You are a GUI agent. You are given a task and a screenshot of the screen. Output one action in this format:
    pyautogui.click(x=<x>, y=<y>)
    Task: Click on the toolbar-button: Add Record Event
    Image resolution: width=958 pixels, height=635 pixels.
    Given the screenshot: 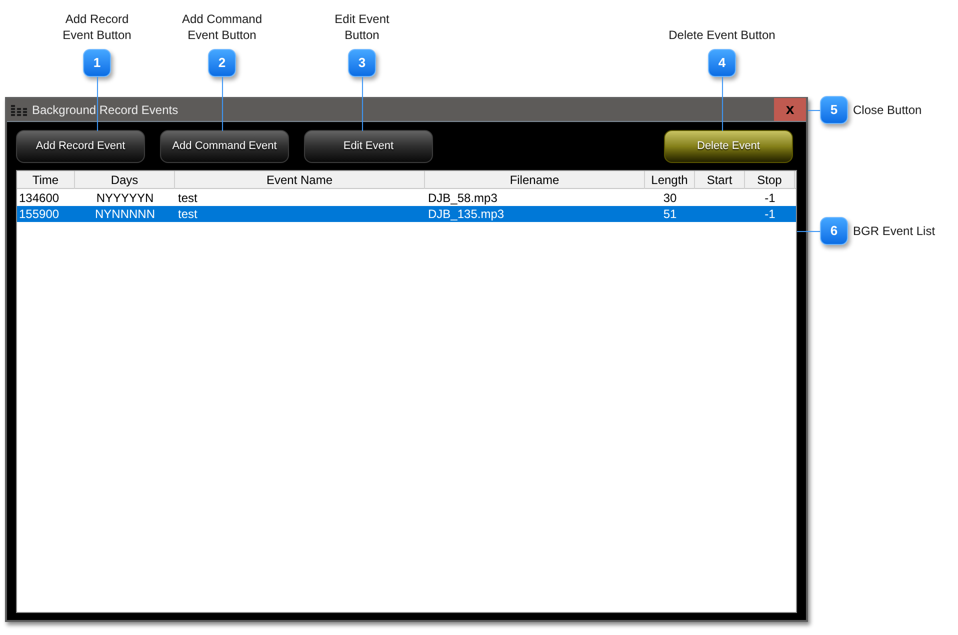 What is the action you would take?
    pyautogui.click(x=80, y=146)
    